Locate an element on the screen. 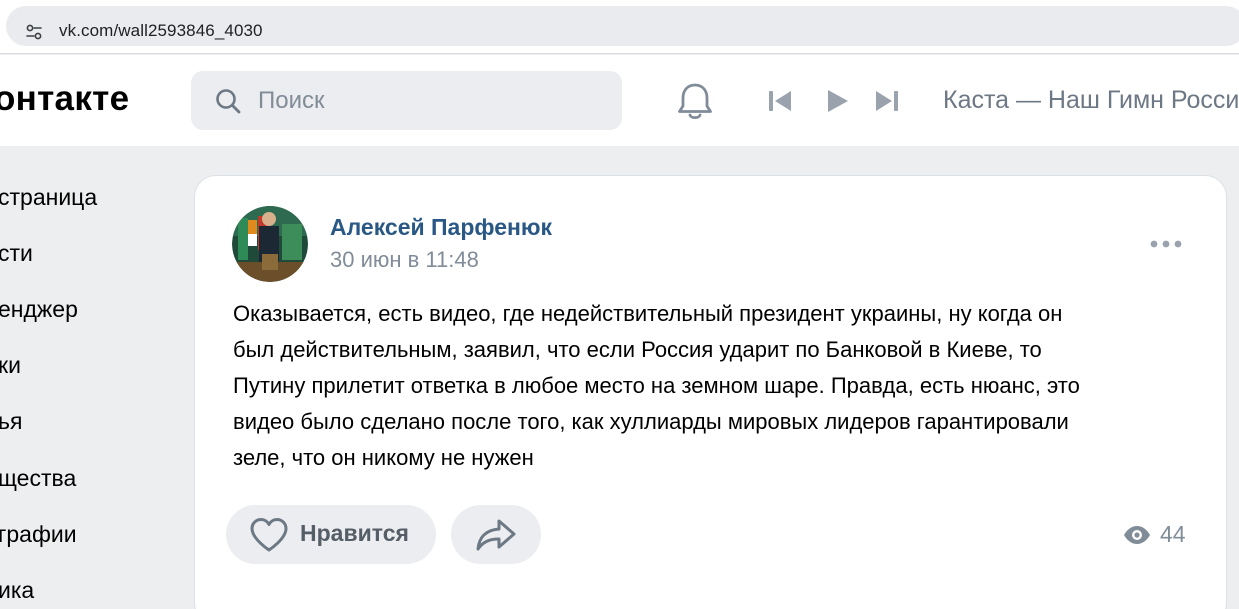  post-author: Алексей Парфенюк is located at coordinates (441, 227).